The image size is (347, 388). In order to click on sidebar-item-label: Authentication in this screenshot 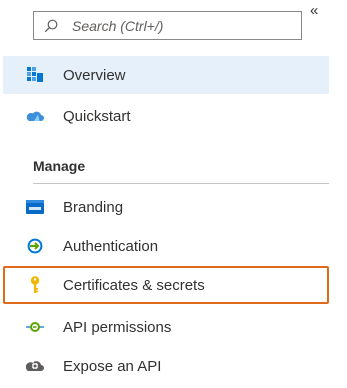, I will do `click(111, 246)`.